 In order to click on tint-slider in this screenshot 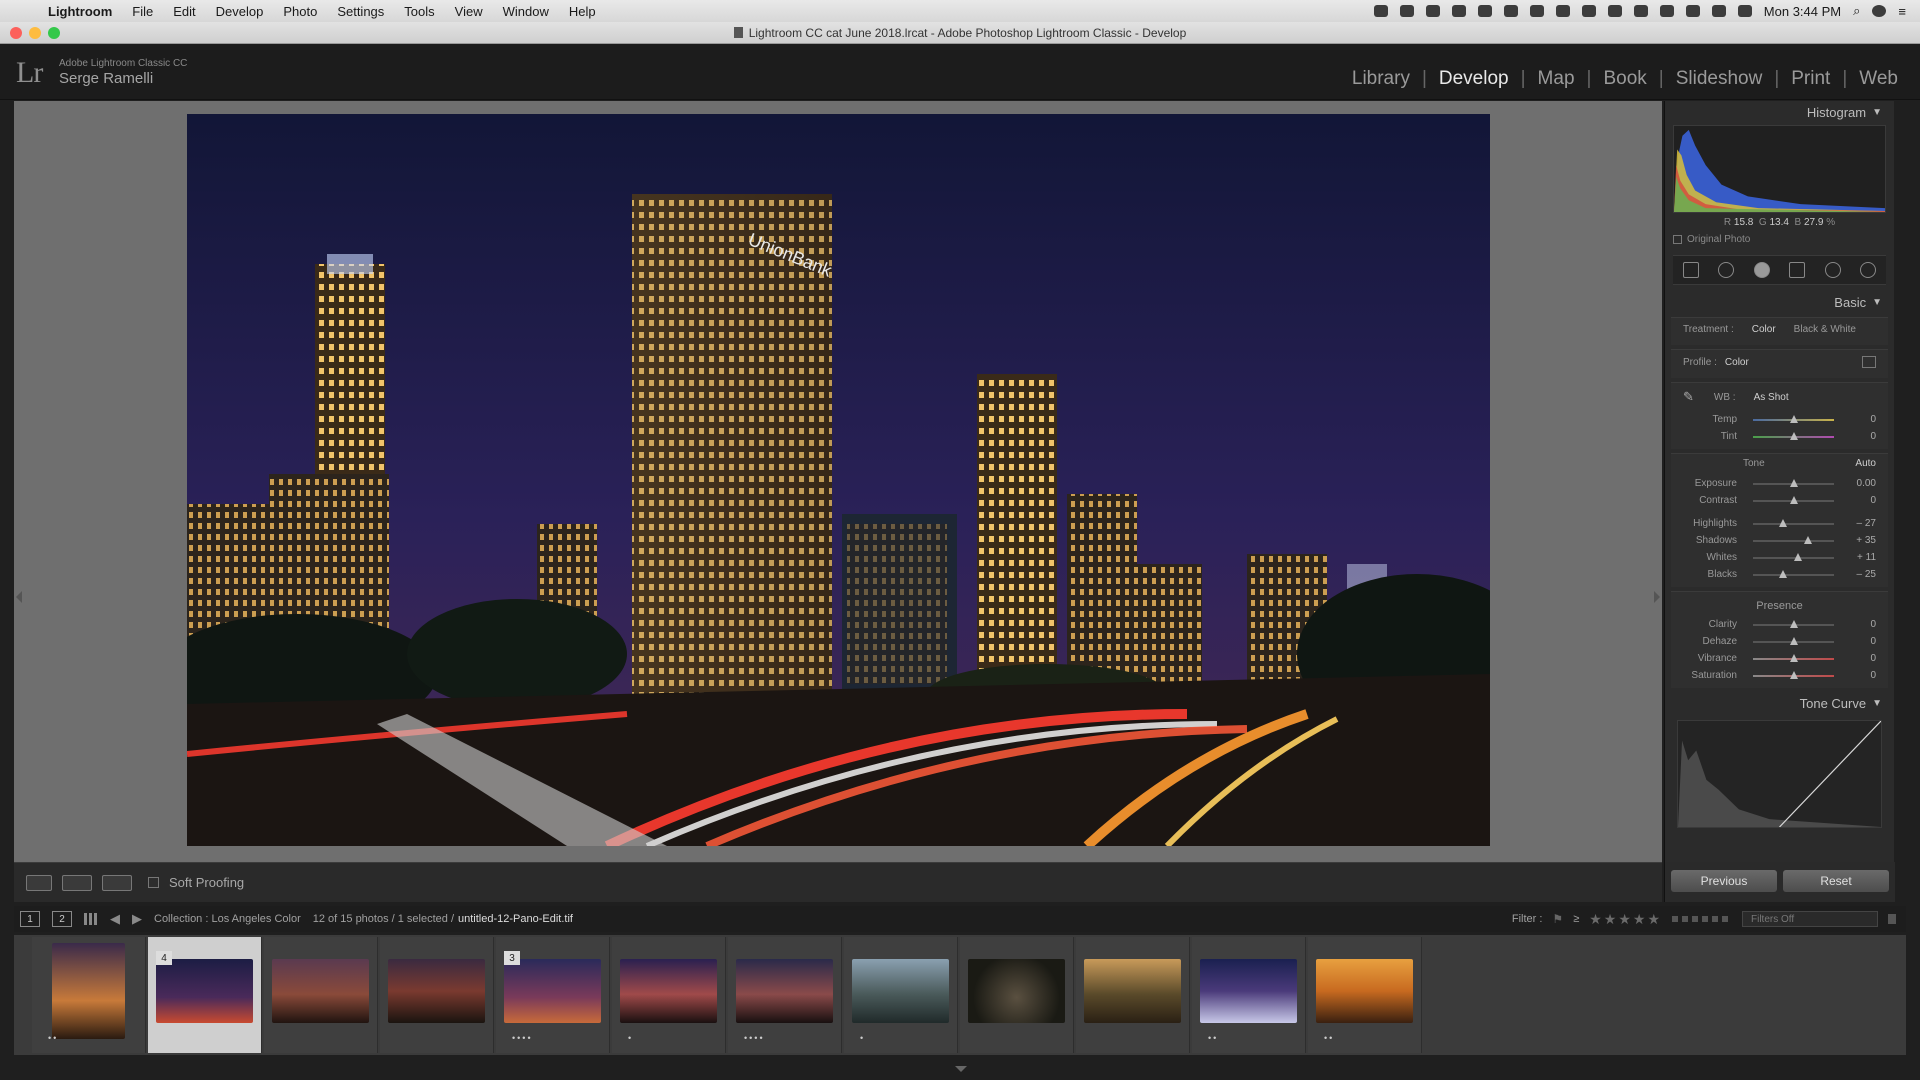, I will do `click(1793, 435)`.